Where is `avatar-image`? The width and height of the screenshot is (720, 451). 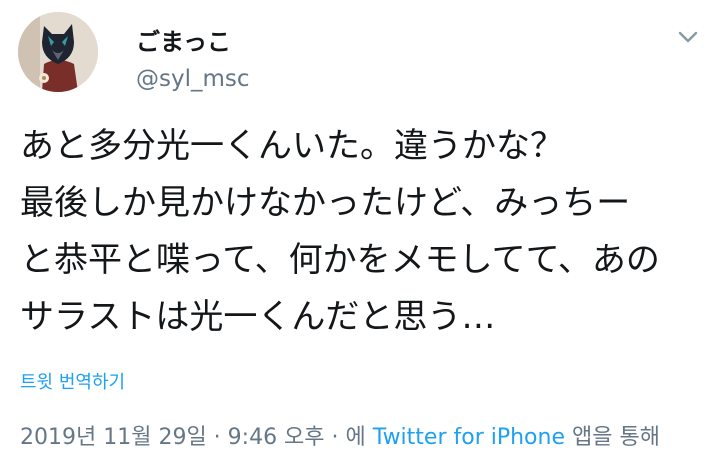 avatar-image is located at coordinates (58, 52).